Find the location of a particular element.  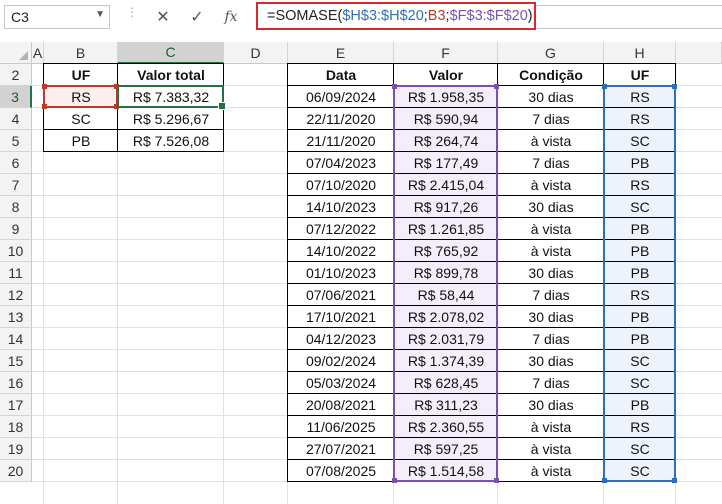

table-cell-data: 05/03/2024 is located at coordinates (341, 383).